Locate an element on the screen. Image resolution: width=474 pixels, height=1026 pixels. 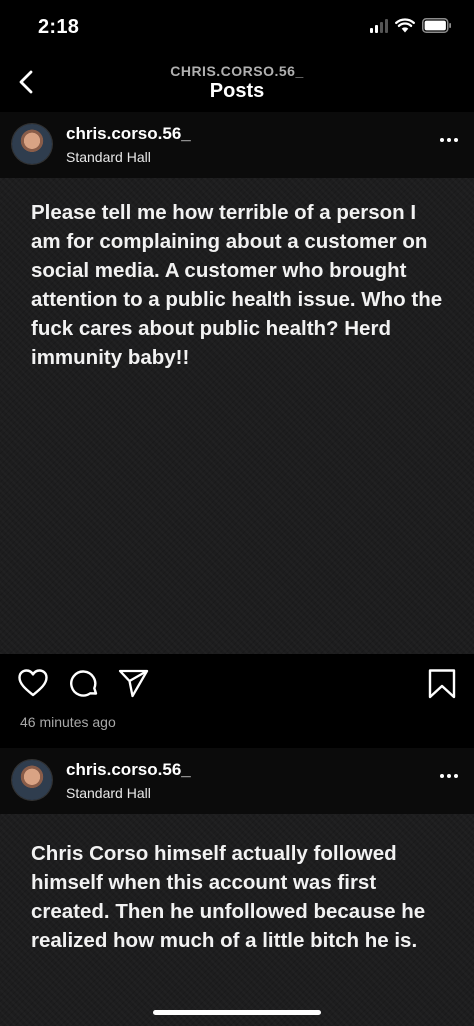
heart-icon is located at coordinates (33, 683).